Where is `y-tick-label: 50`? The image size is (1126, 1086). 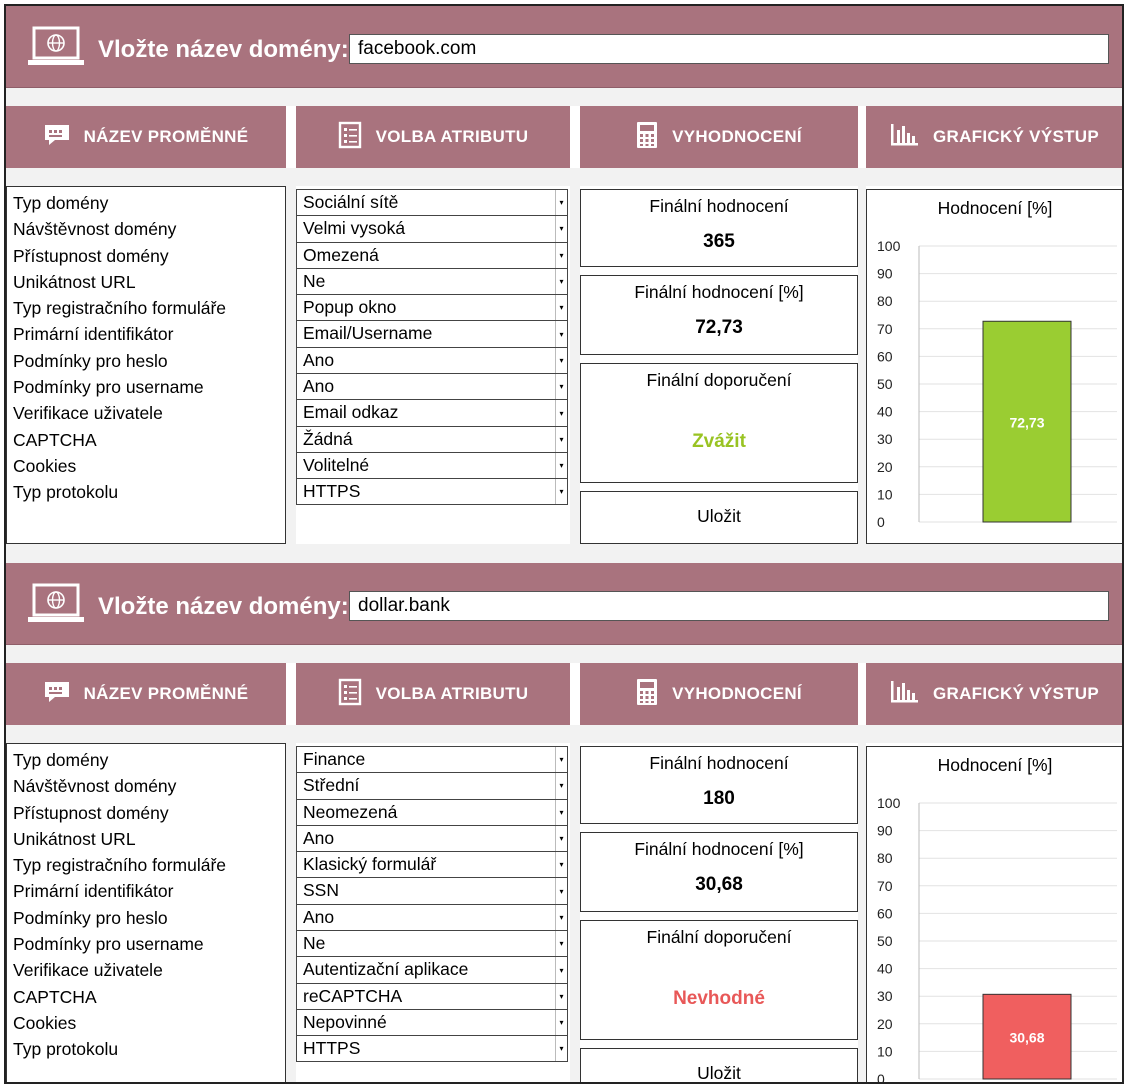 y-tick-label: 50 is located at coordinates (885, 384).